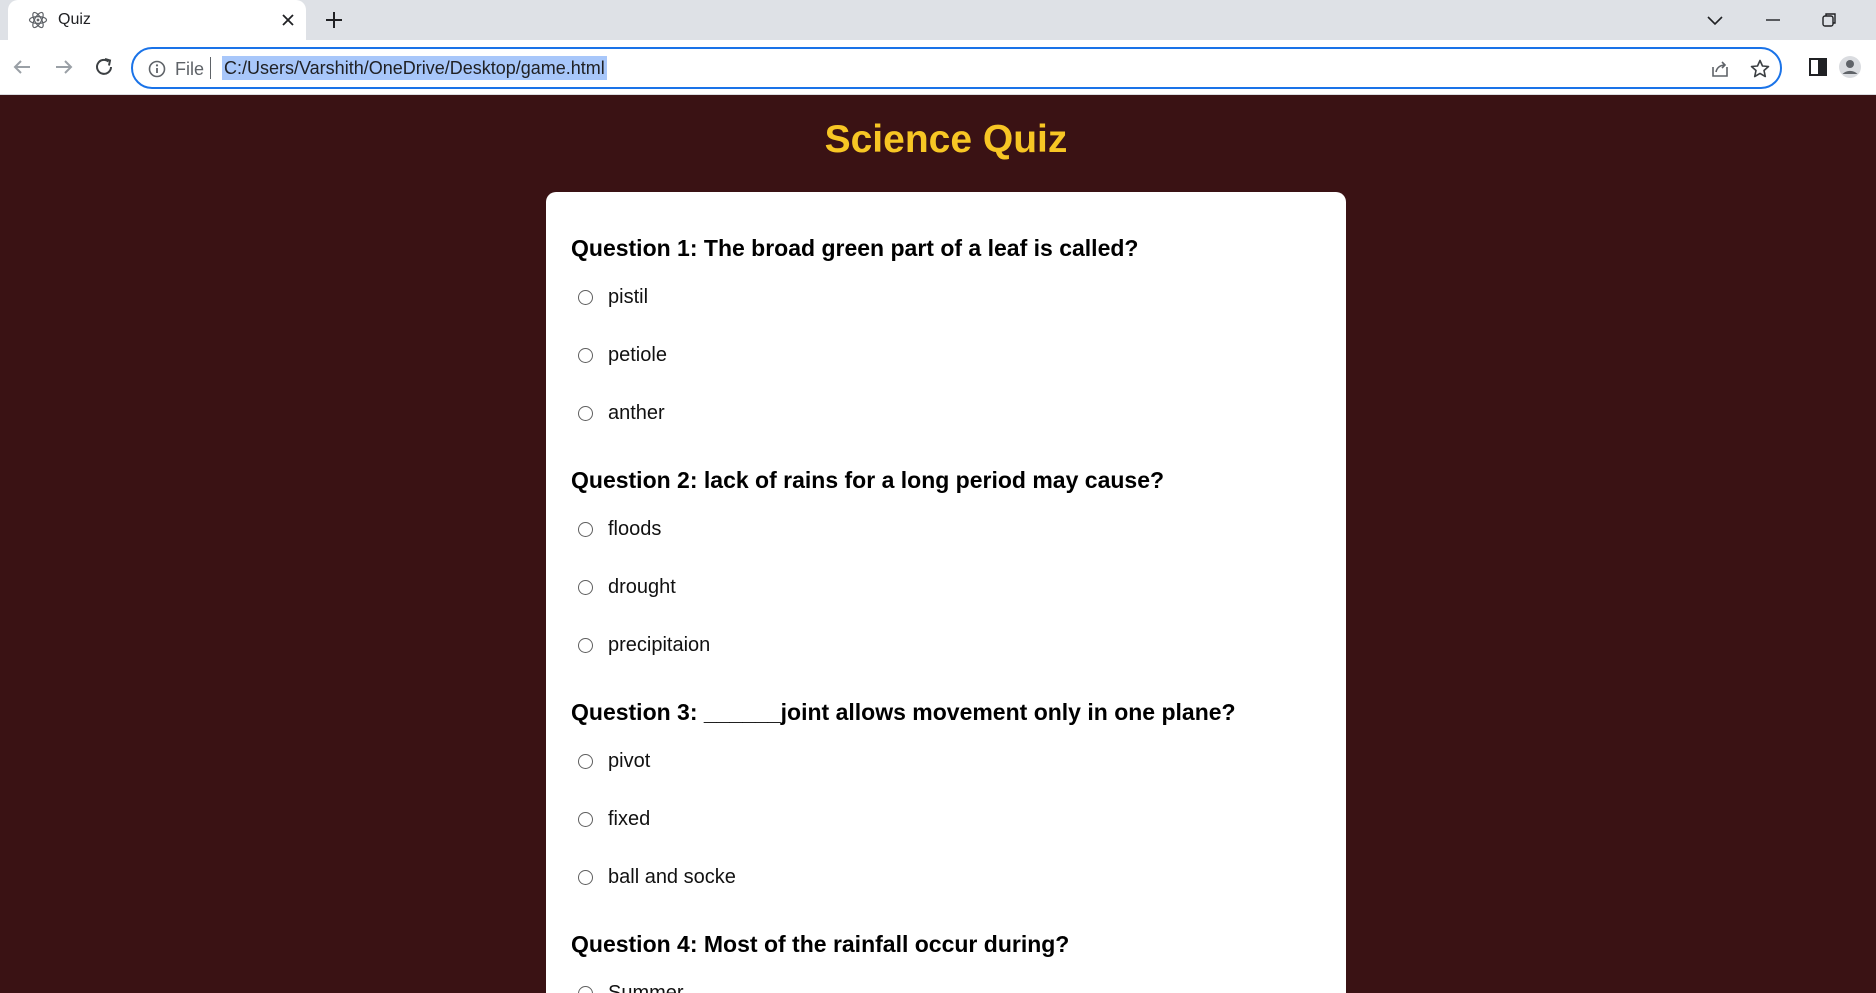 The image size is (1876, 993). I want to click on minimize-icon, so click(1773, 20).